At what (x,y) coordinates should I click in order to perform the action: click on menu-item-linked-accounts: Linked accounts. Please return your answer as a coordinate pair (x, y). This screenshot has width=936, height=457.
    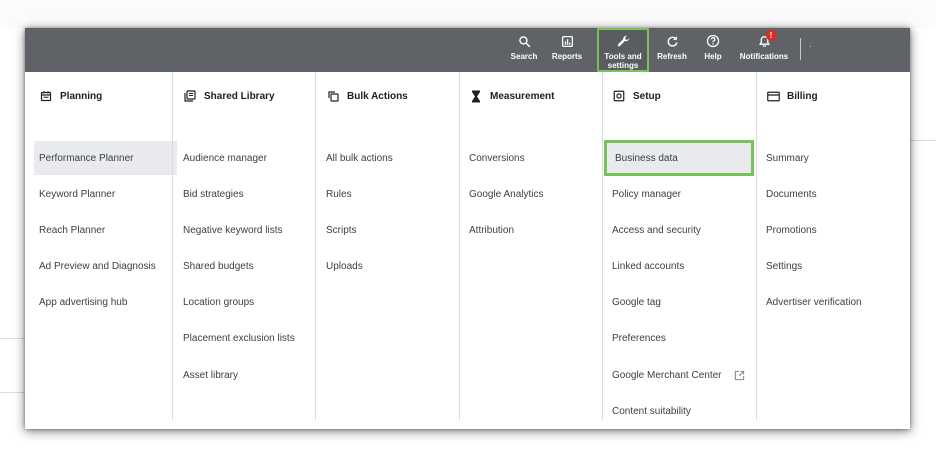
    Looking at the image, I should click on (677, 266).